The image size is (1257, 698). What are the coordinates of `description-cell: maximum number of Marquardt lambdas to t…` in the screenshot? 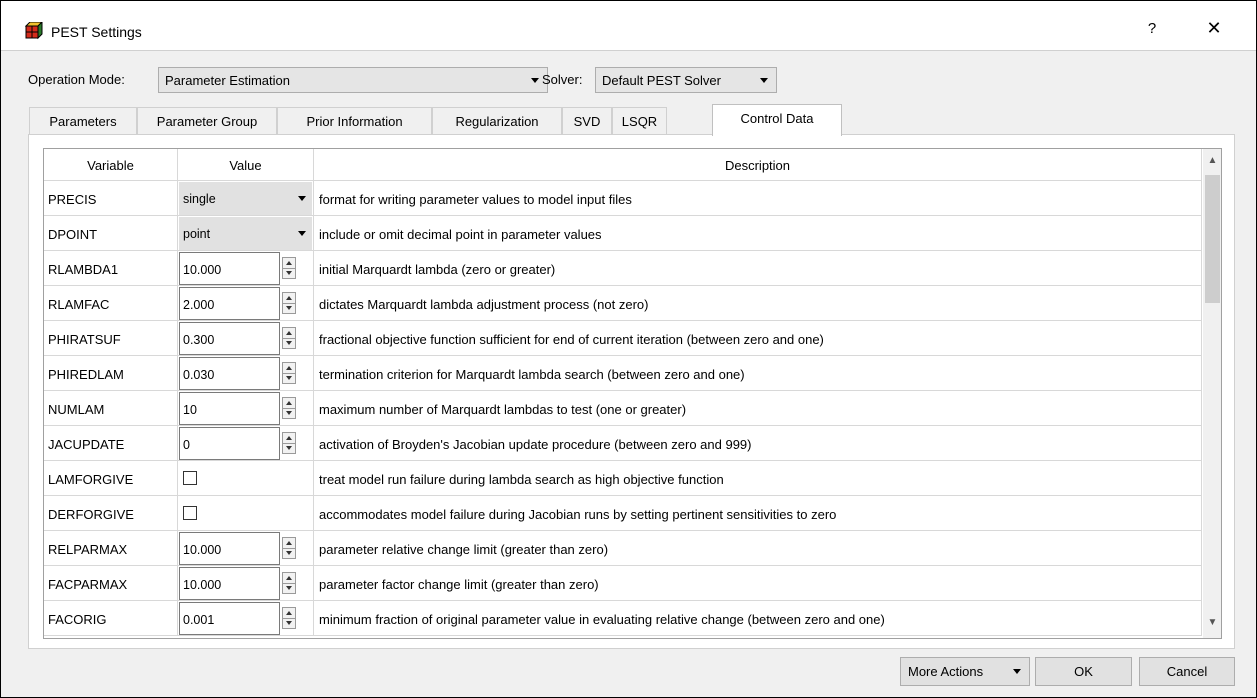 It's located at (758, 408).